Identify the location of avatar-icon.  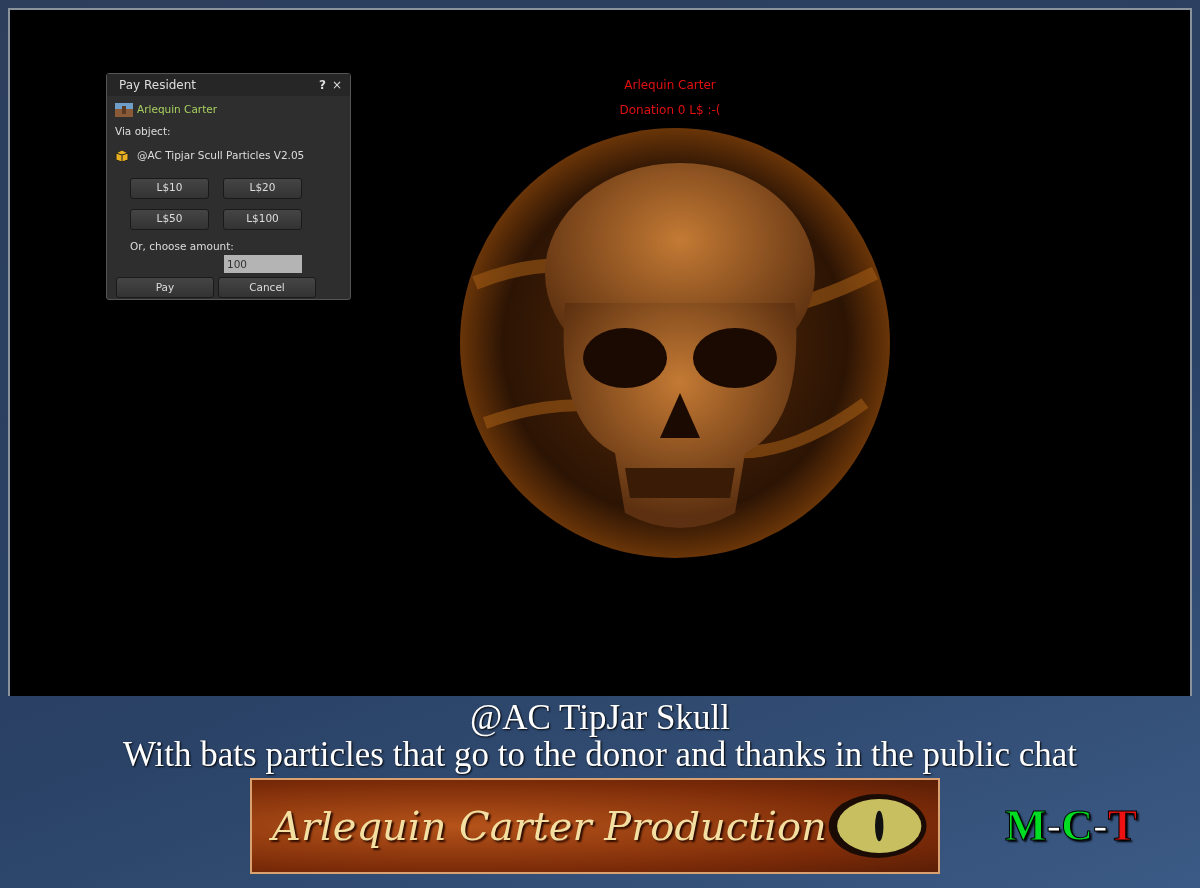
(124, 110).